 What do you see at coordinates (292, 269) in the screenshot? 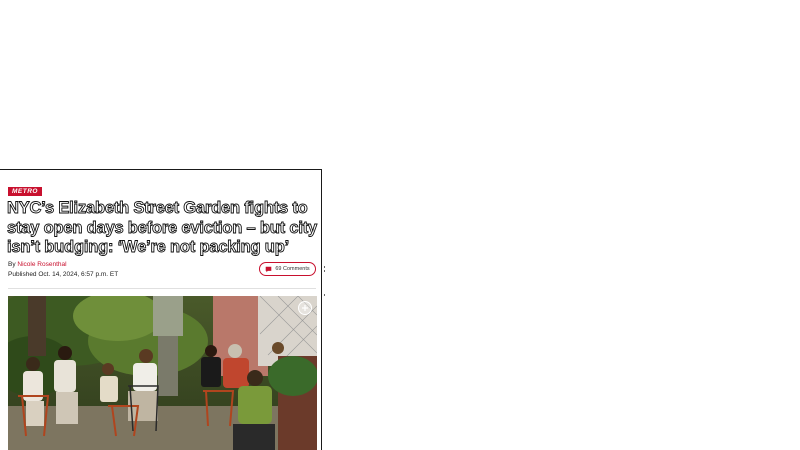
I see `comments-label: 69 Comments` at bounding box center [292, 269].